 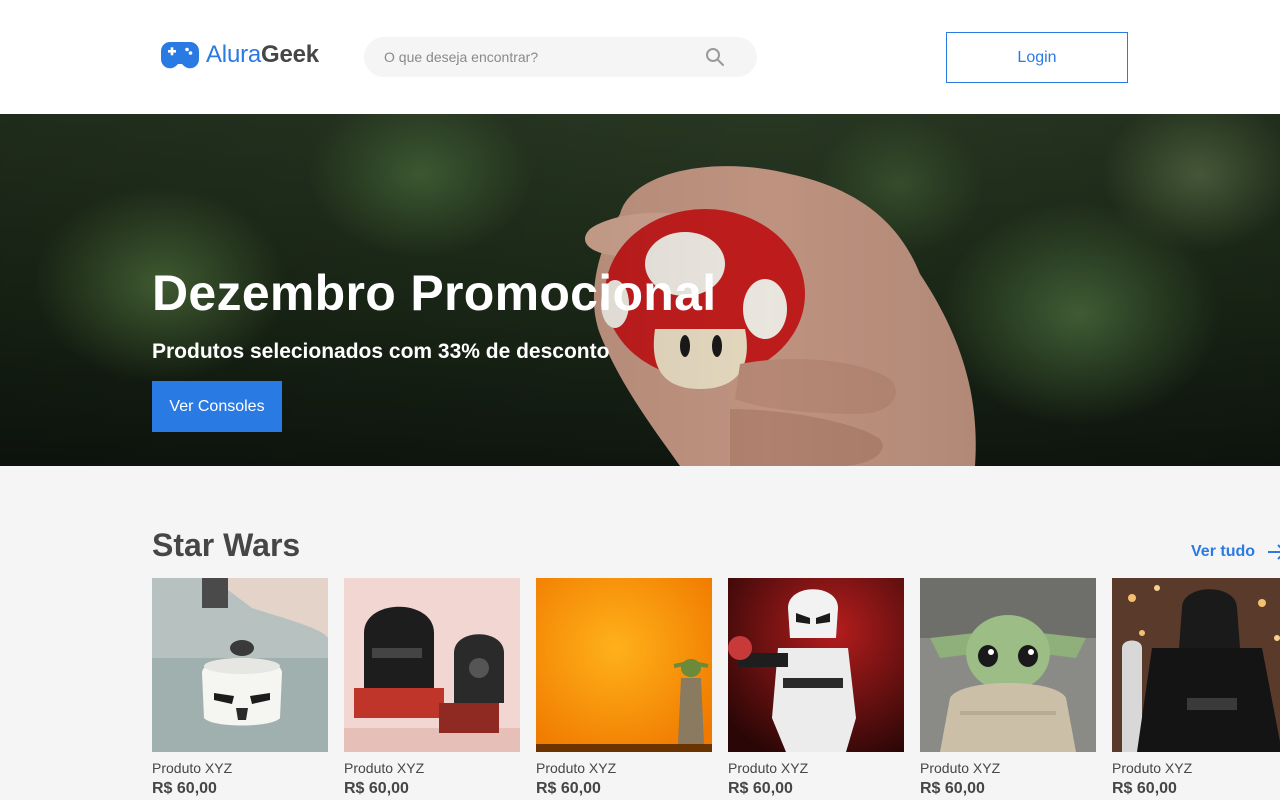 I want to click on logo: AluraGeek, so click(x=239, y=55).